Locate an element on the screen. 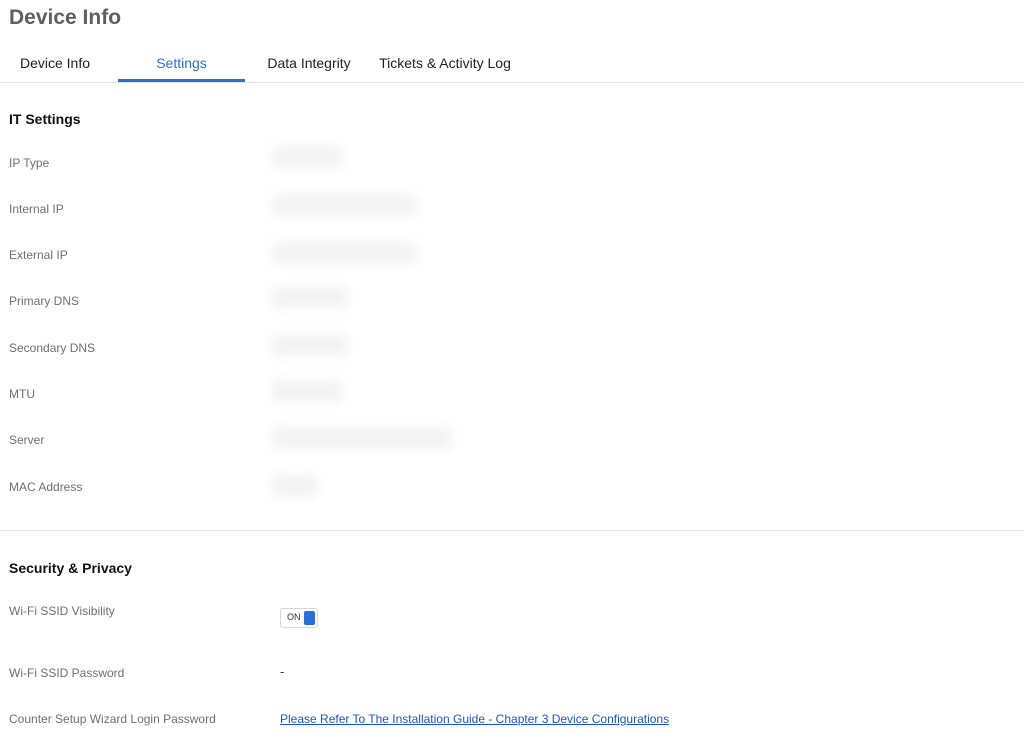 The image size is (1024, 741). tab-device-info: Device Info is located at coordinates (55, 63).